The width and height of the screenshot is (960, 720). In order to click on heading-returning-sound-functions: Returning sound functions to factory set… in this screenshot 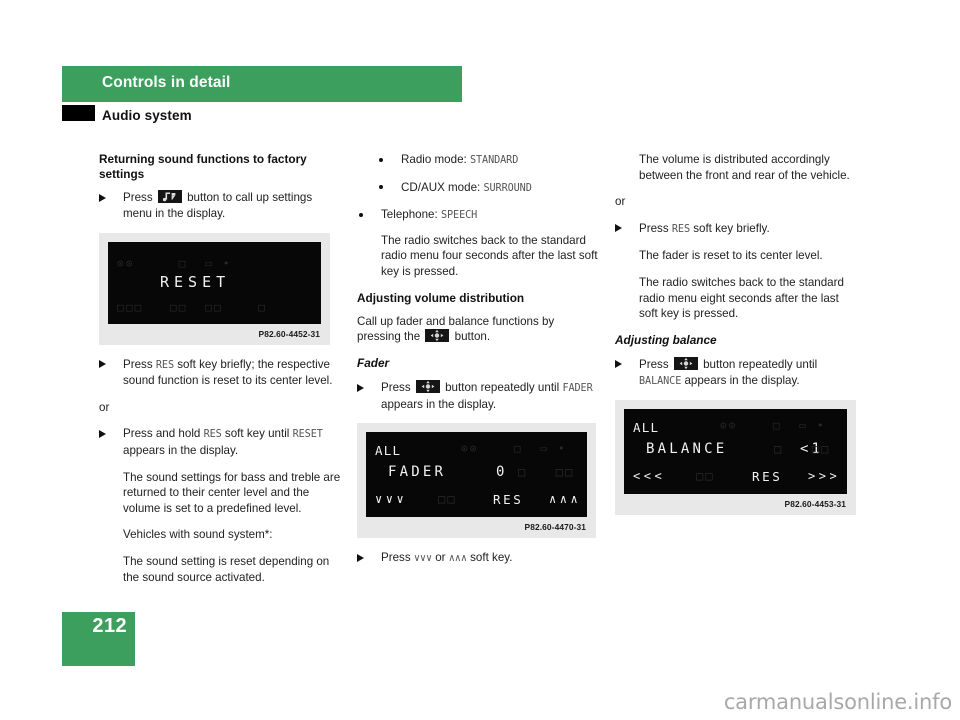, I will do `click(203, 167)`.